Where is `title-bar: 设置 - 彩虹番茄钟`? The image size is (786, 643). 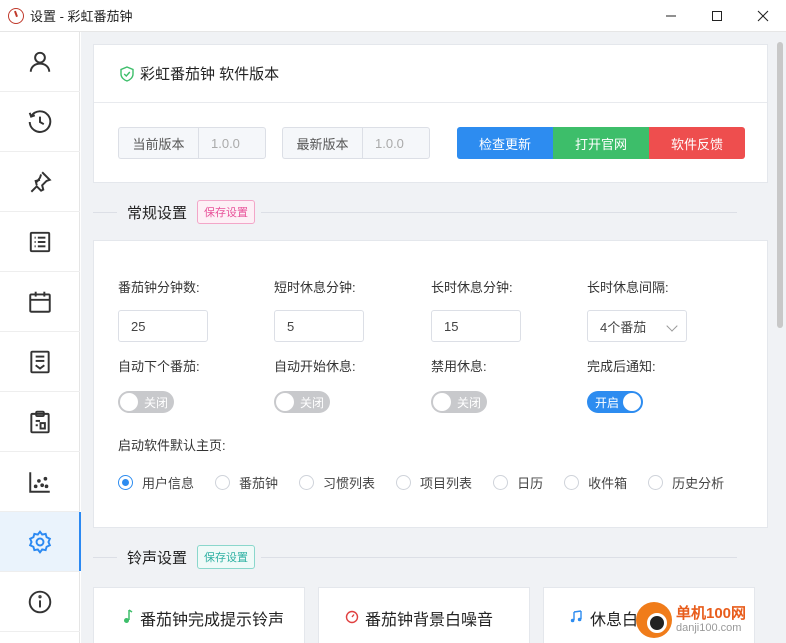
title-bar: 设置 - 彩虹番茄钟 is located at coordinates (393, 16).